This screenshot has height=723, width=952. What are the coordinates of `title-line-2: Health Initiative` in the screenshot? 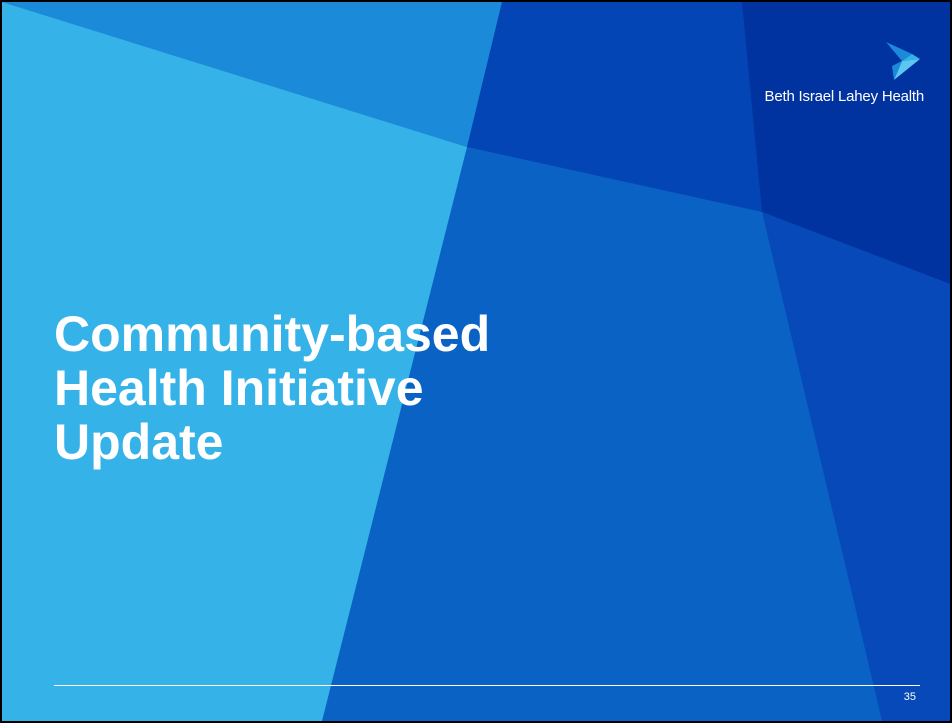 It's located at (239, 388).